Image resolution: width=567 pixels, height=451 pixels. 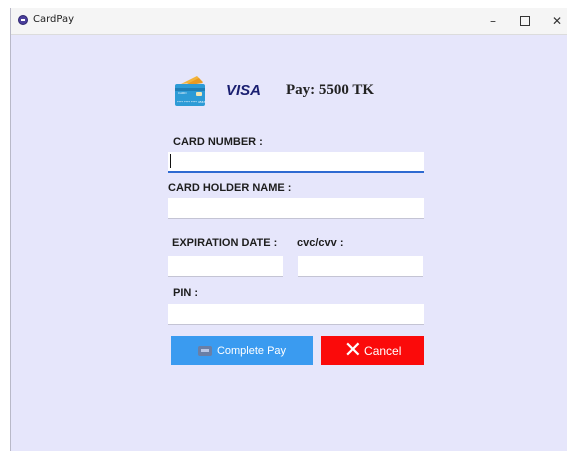 What do you see at coordinates (353, 350) in the screenshot?
I see `x-icon: ✕` at bounding box center [353, 350].